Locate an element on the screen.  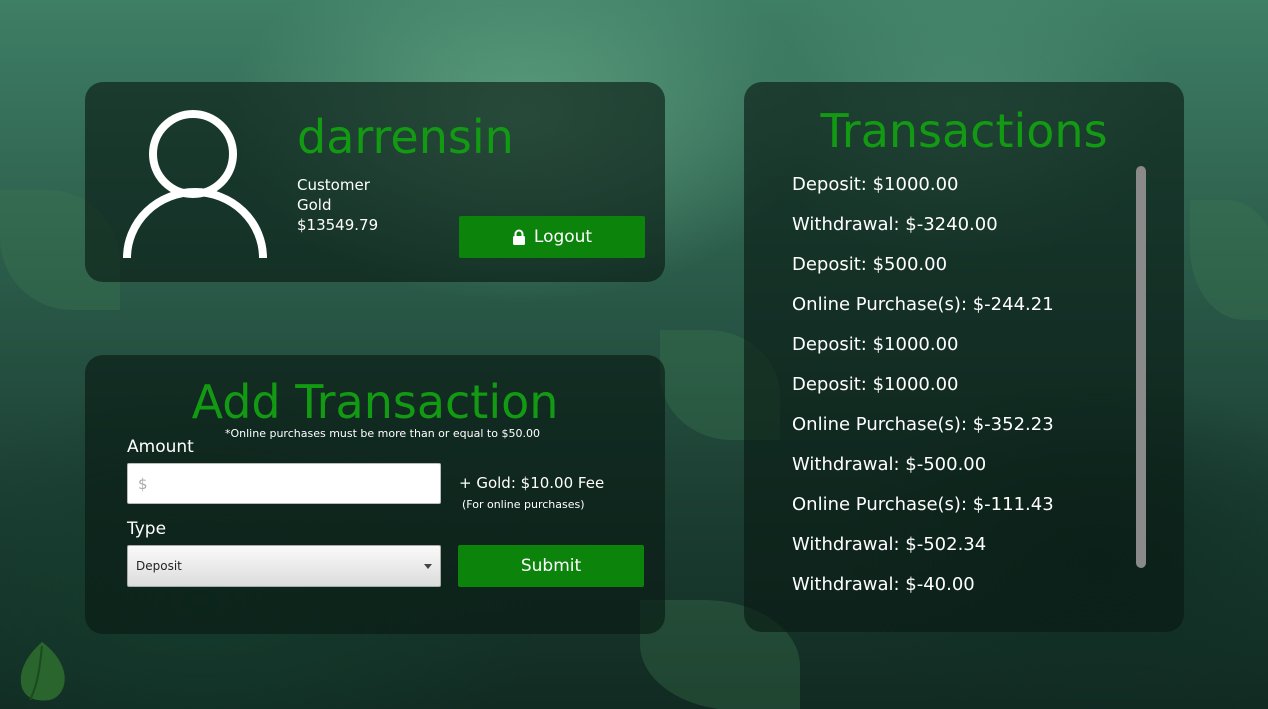
amount-input is located at coordinates (284, 483).